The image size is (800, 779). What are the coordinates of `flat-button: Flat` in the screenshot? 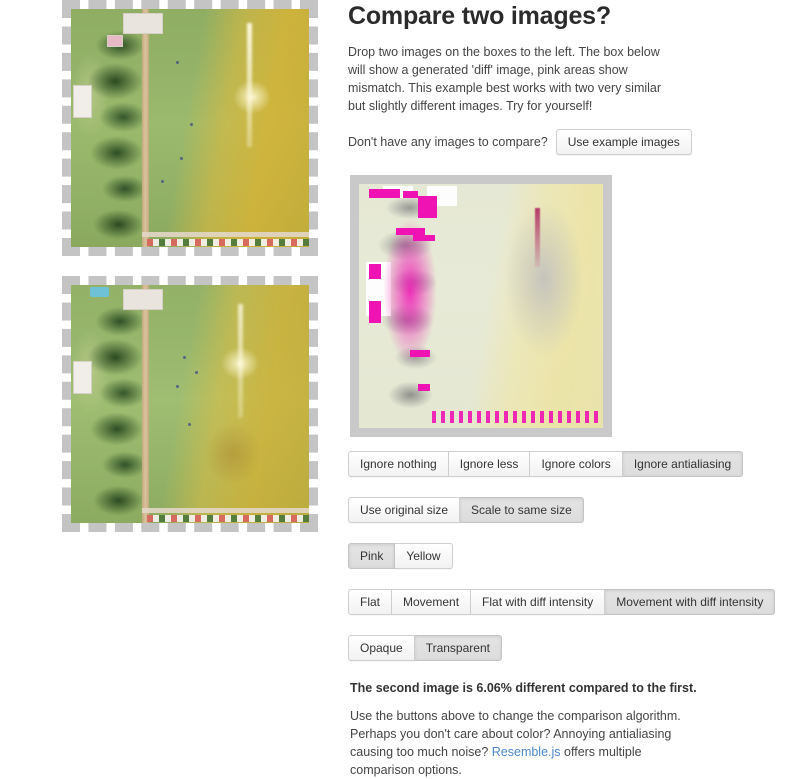 It's located at (370, 601).